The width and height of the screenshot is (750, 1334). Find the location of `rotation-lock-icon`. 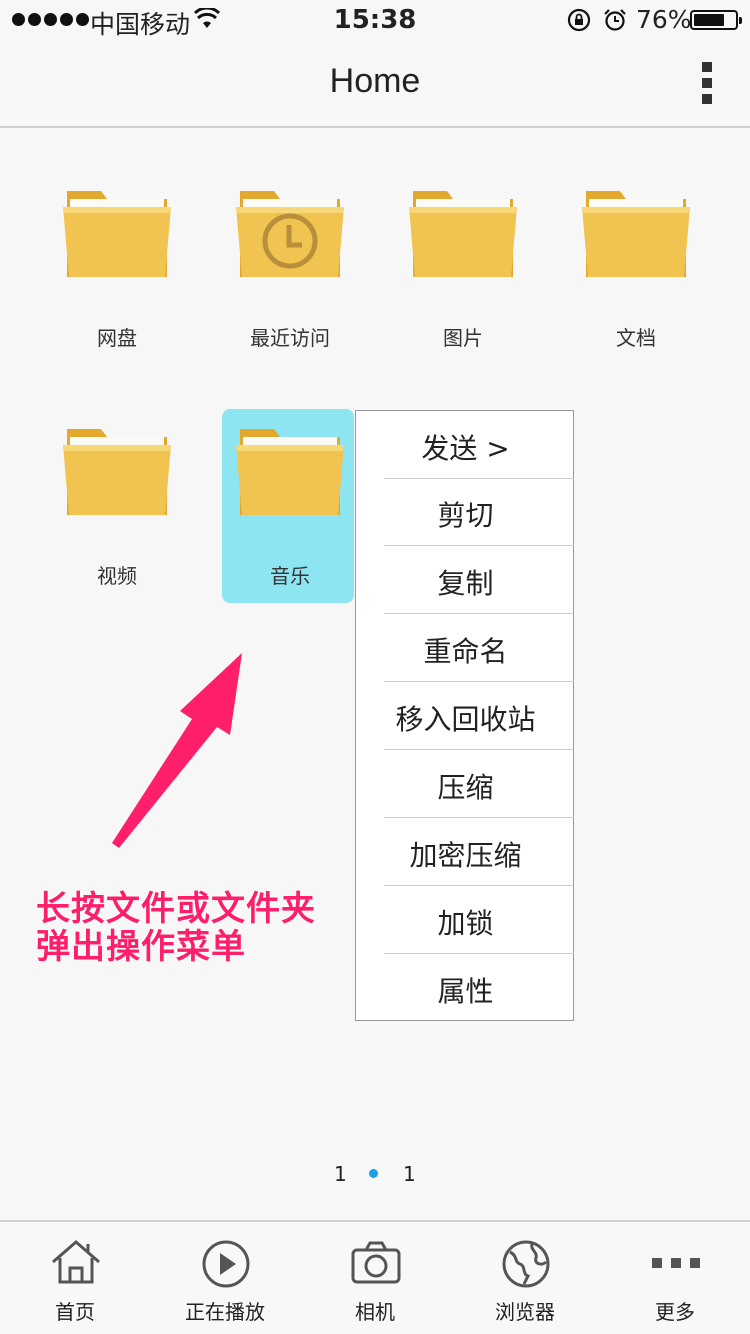

rotation-lock-icon is located at coordinates (579, 20).